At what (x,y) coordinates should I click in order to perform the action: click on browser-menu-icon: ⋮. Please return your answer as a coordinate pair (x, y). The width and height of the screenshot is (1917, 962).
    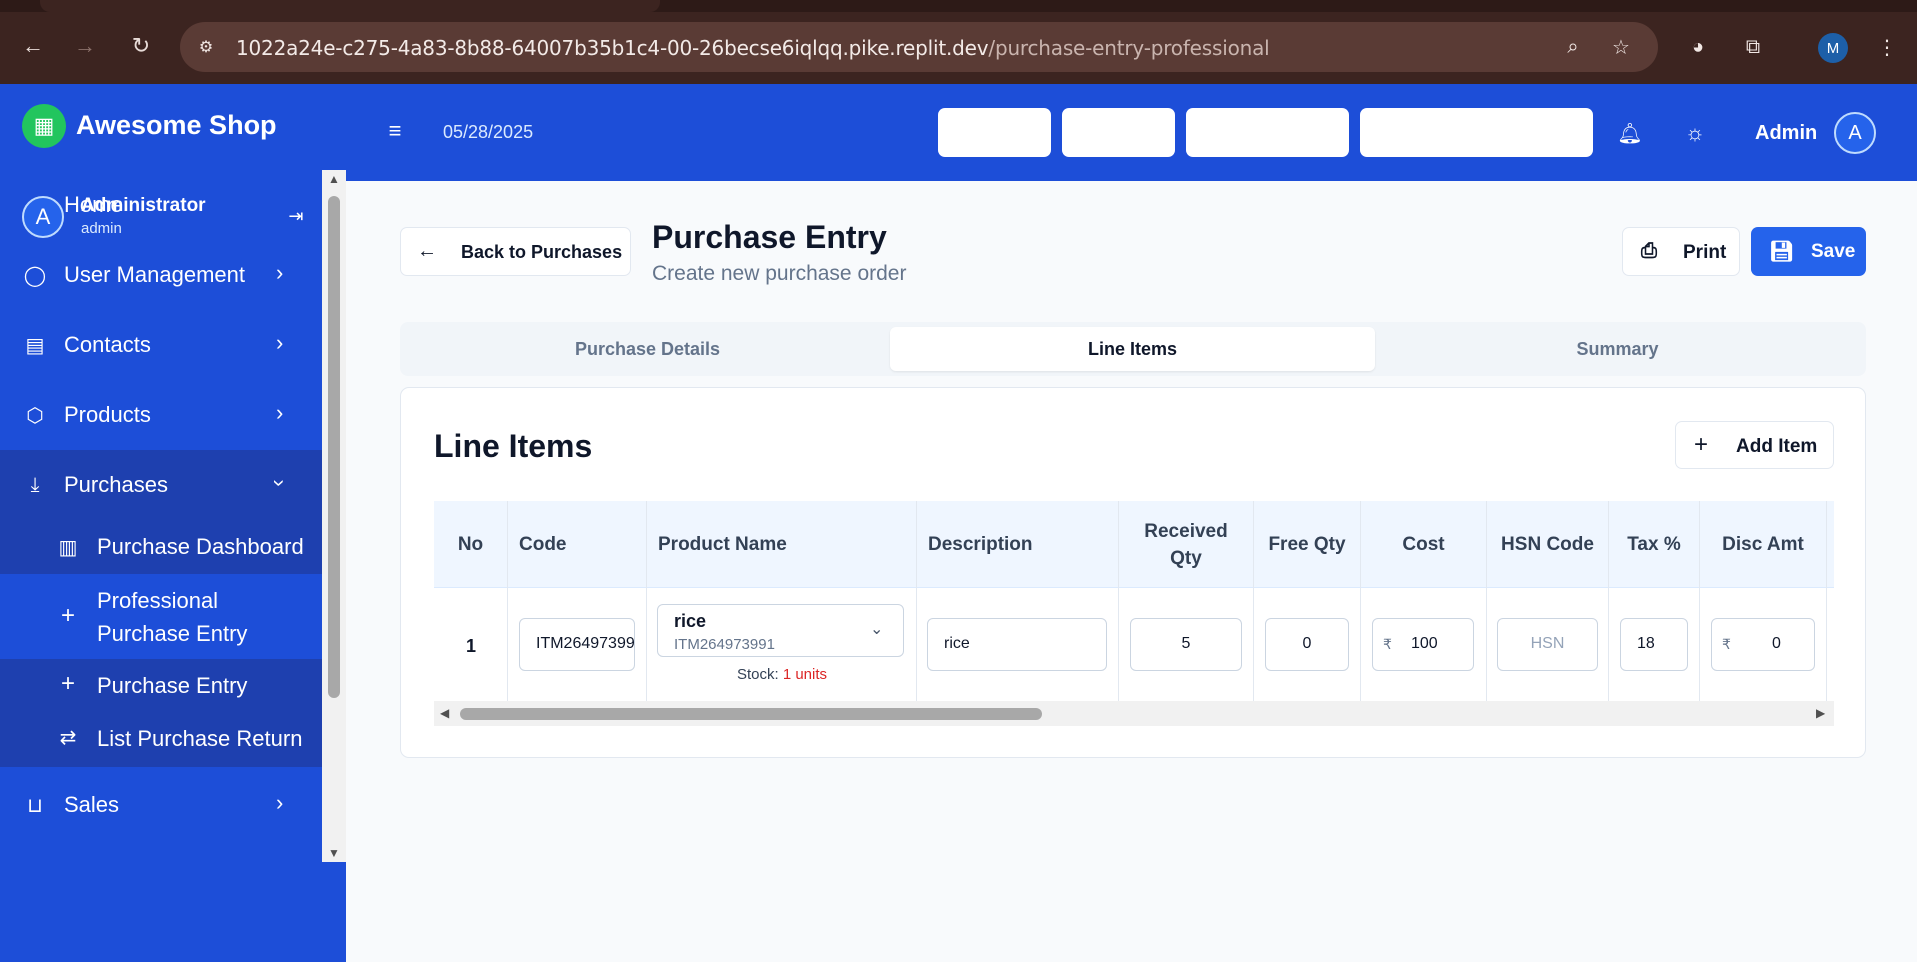
    Looking at the image, I should click on (1887, 47).